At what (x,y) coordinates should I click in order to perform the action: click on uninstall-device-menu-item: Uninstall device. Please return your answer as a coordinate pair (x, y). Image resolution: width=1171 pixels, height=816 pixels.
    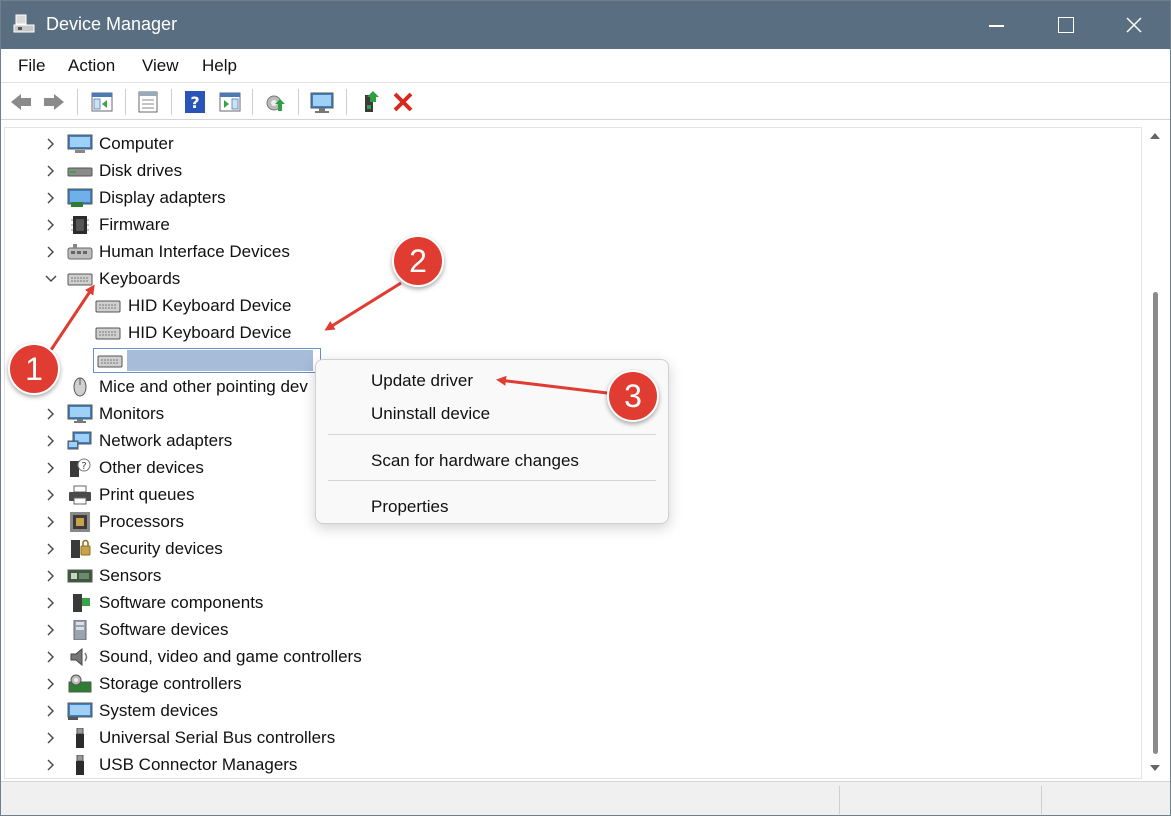
    Looking at the image, I should click on (430, 414).